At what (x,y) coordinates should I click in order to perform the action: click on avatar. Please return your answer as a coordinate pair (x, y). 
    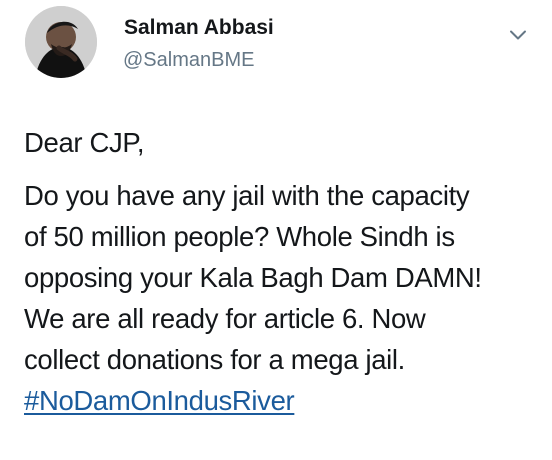
    Looking at the image, I should click on (61, 42).